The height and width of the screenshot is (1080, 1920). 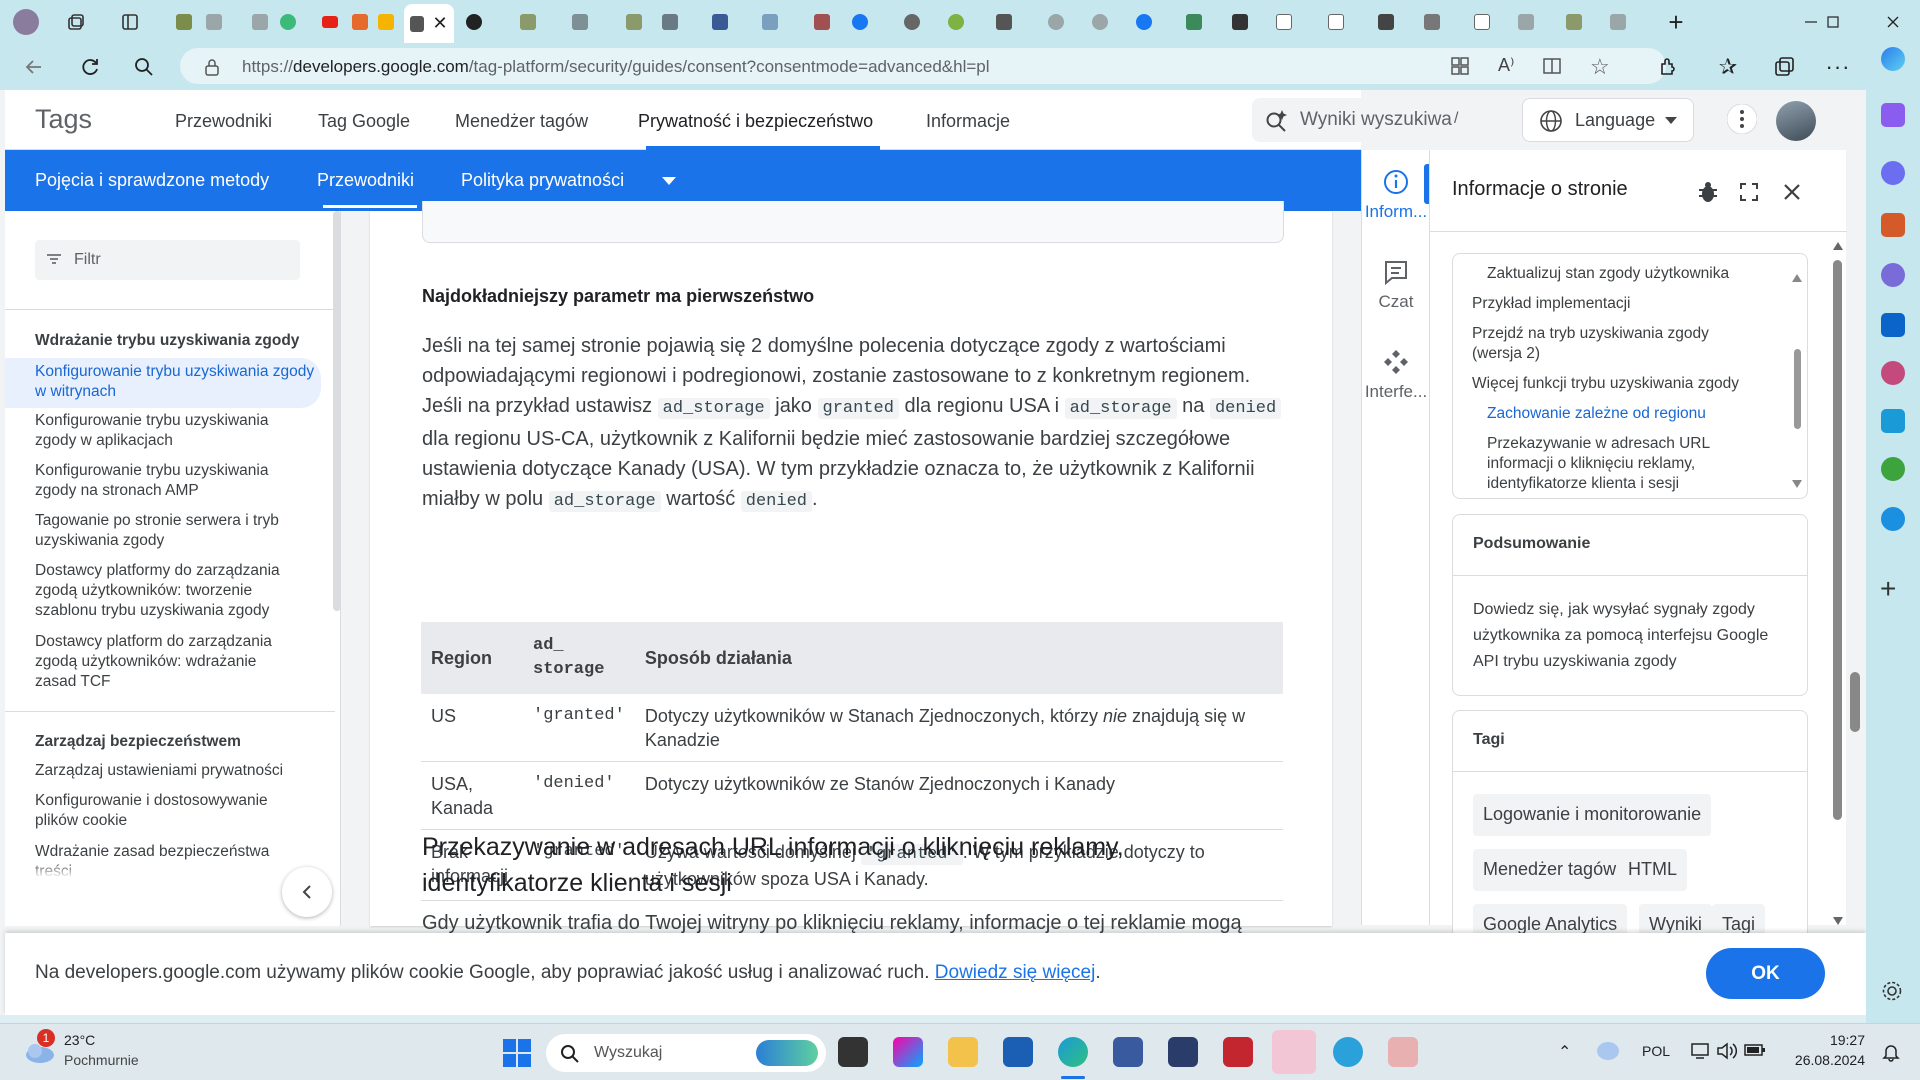 I want to click on close-panel-icon, so click(x=1792, y=192).